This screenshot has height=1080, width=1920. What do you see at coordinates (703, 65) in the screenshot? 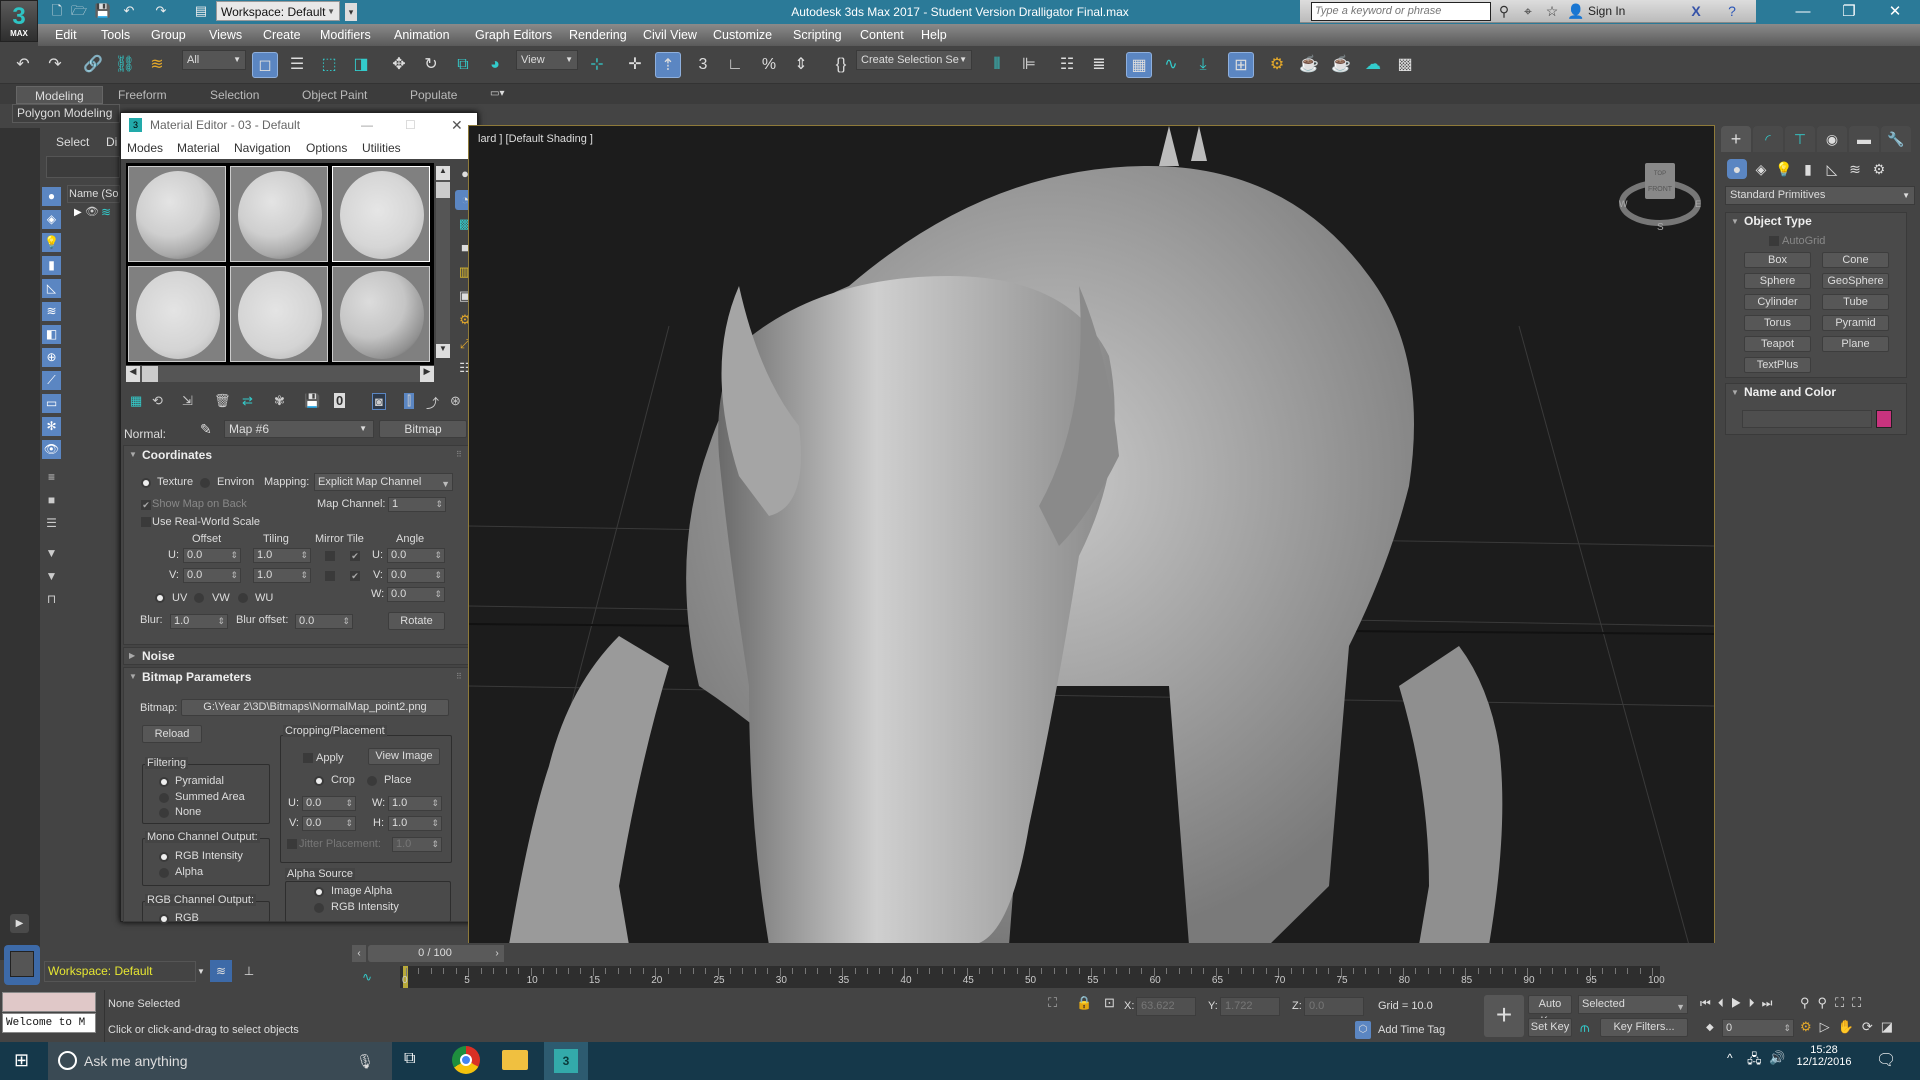
I see `snaps-toggle-icon: 3` at bounding box center [703, 65].